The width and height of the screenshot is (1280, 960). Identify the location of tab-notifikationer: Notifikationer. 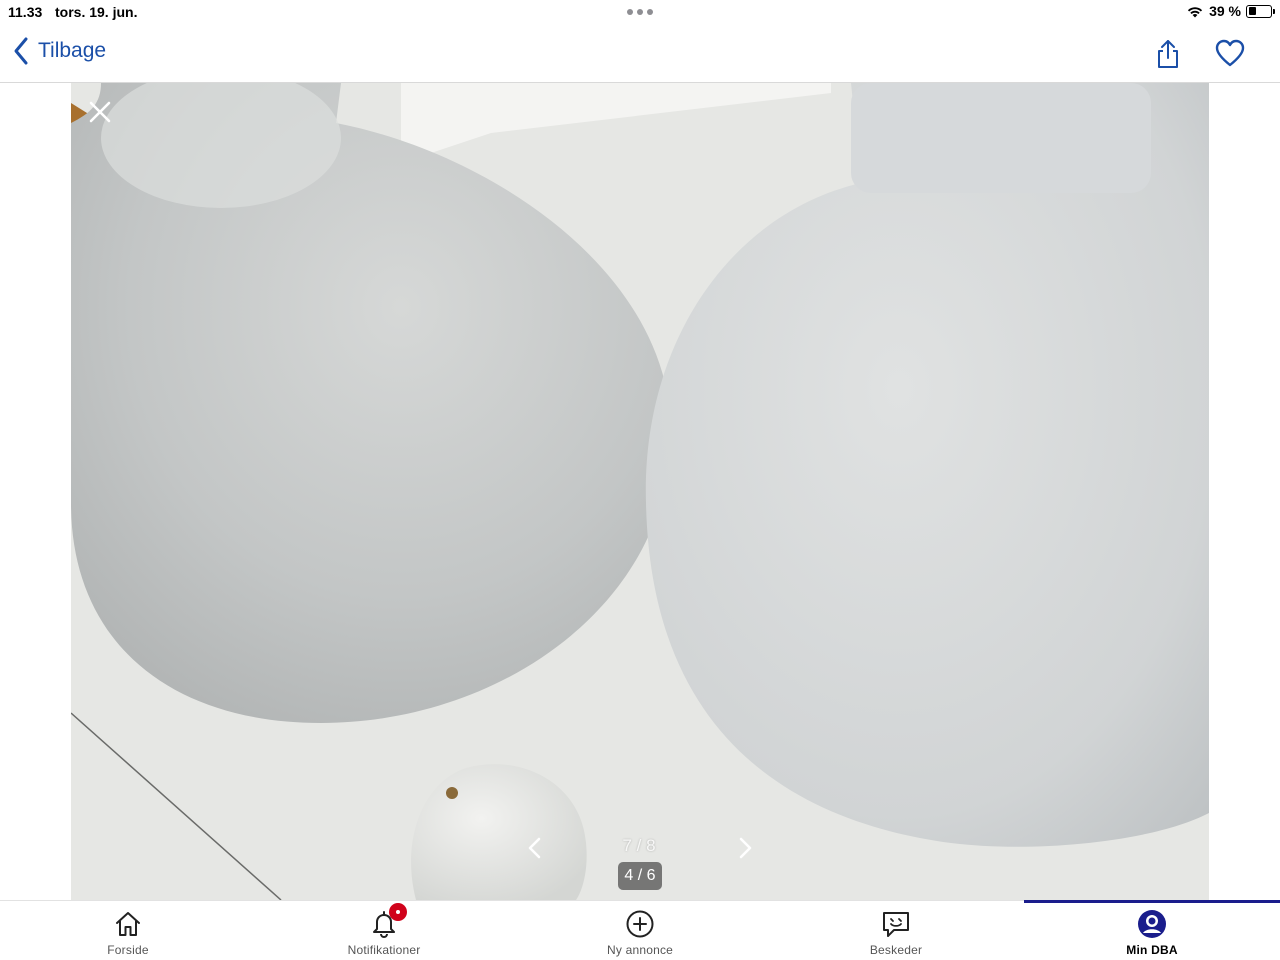
(384, 930).